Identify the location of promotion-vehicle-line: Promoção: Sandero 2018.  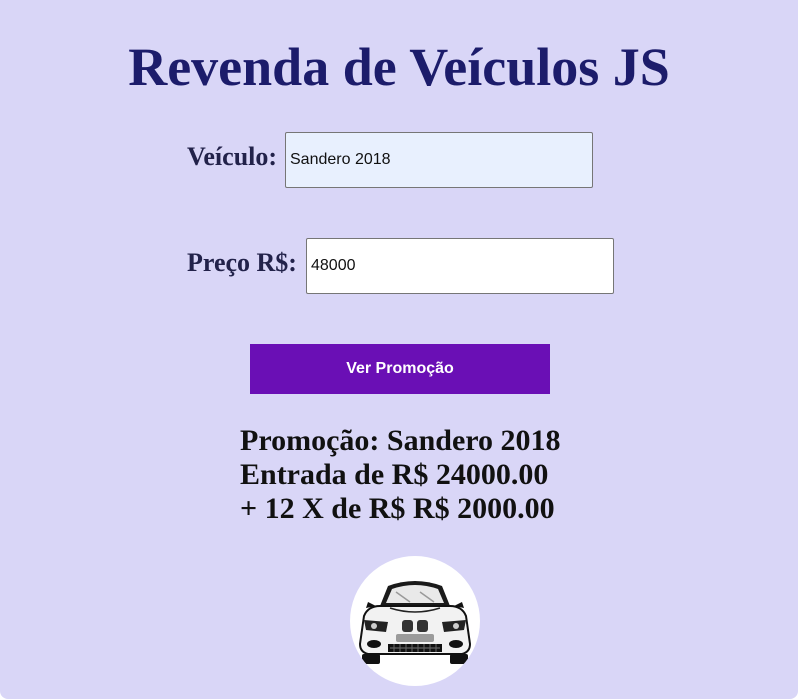
(400, 440).